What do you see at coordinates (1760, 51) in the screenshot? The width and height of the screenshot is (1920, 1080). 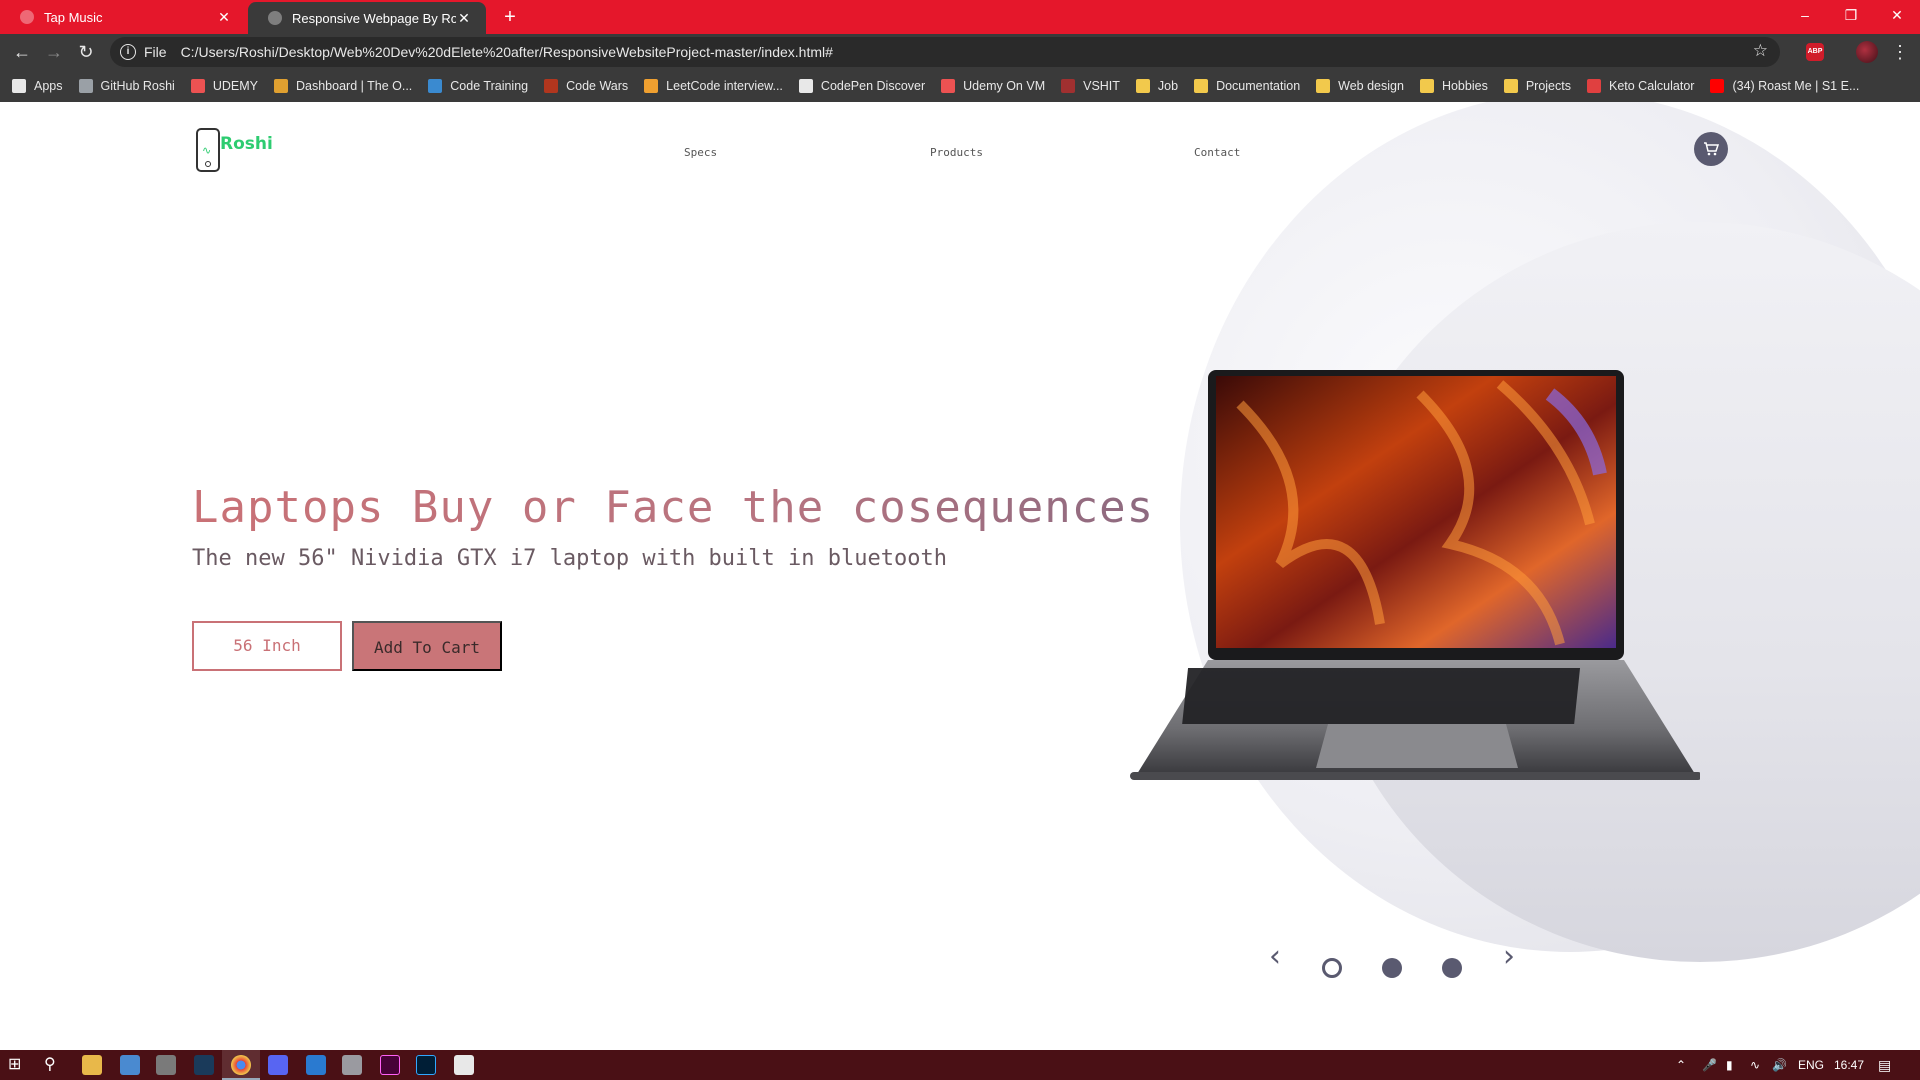 I see `bookmark-star-icon: ☆` at bounding box center [1760, 51].